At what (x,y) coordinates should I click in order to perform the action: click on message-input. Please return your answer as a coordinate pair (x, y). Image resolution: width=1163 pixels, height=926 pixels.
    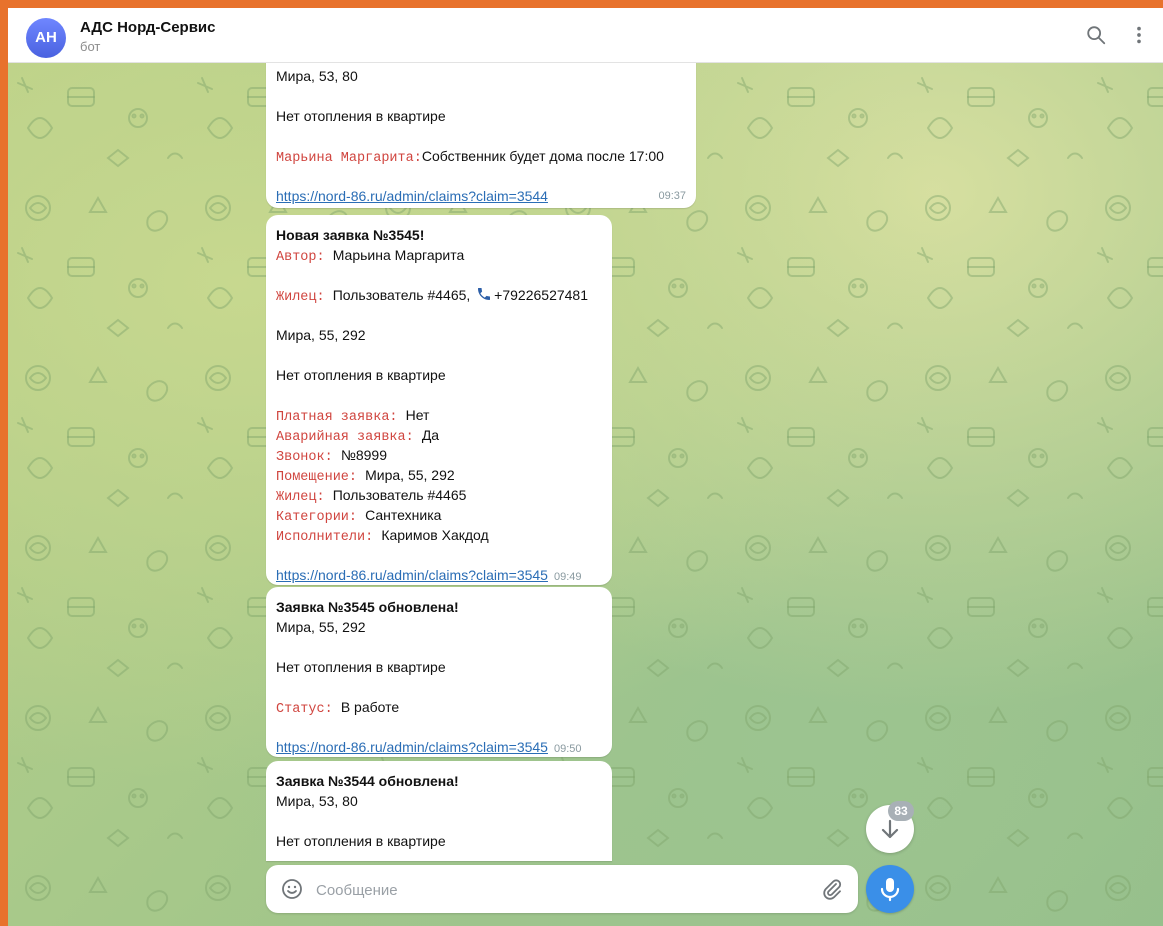
    Looking at the image, I should click on (556, 890).